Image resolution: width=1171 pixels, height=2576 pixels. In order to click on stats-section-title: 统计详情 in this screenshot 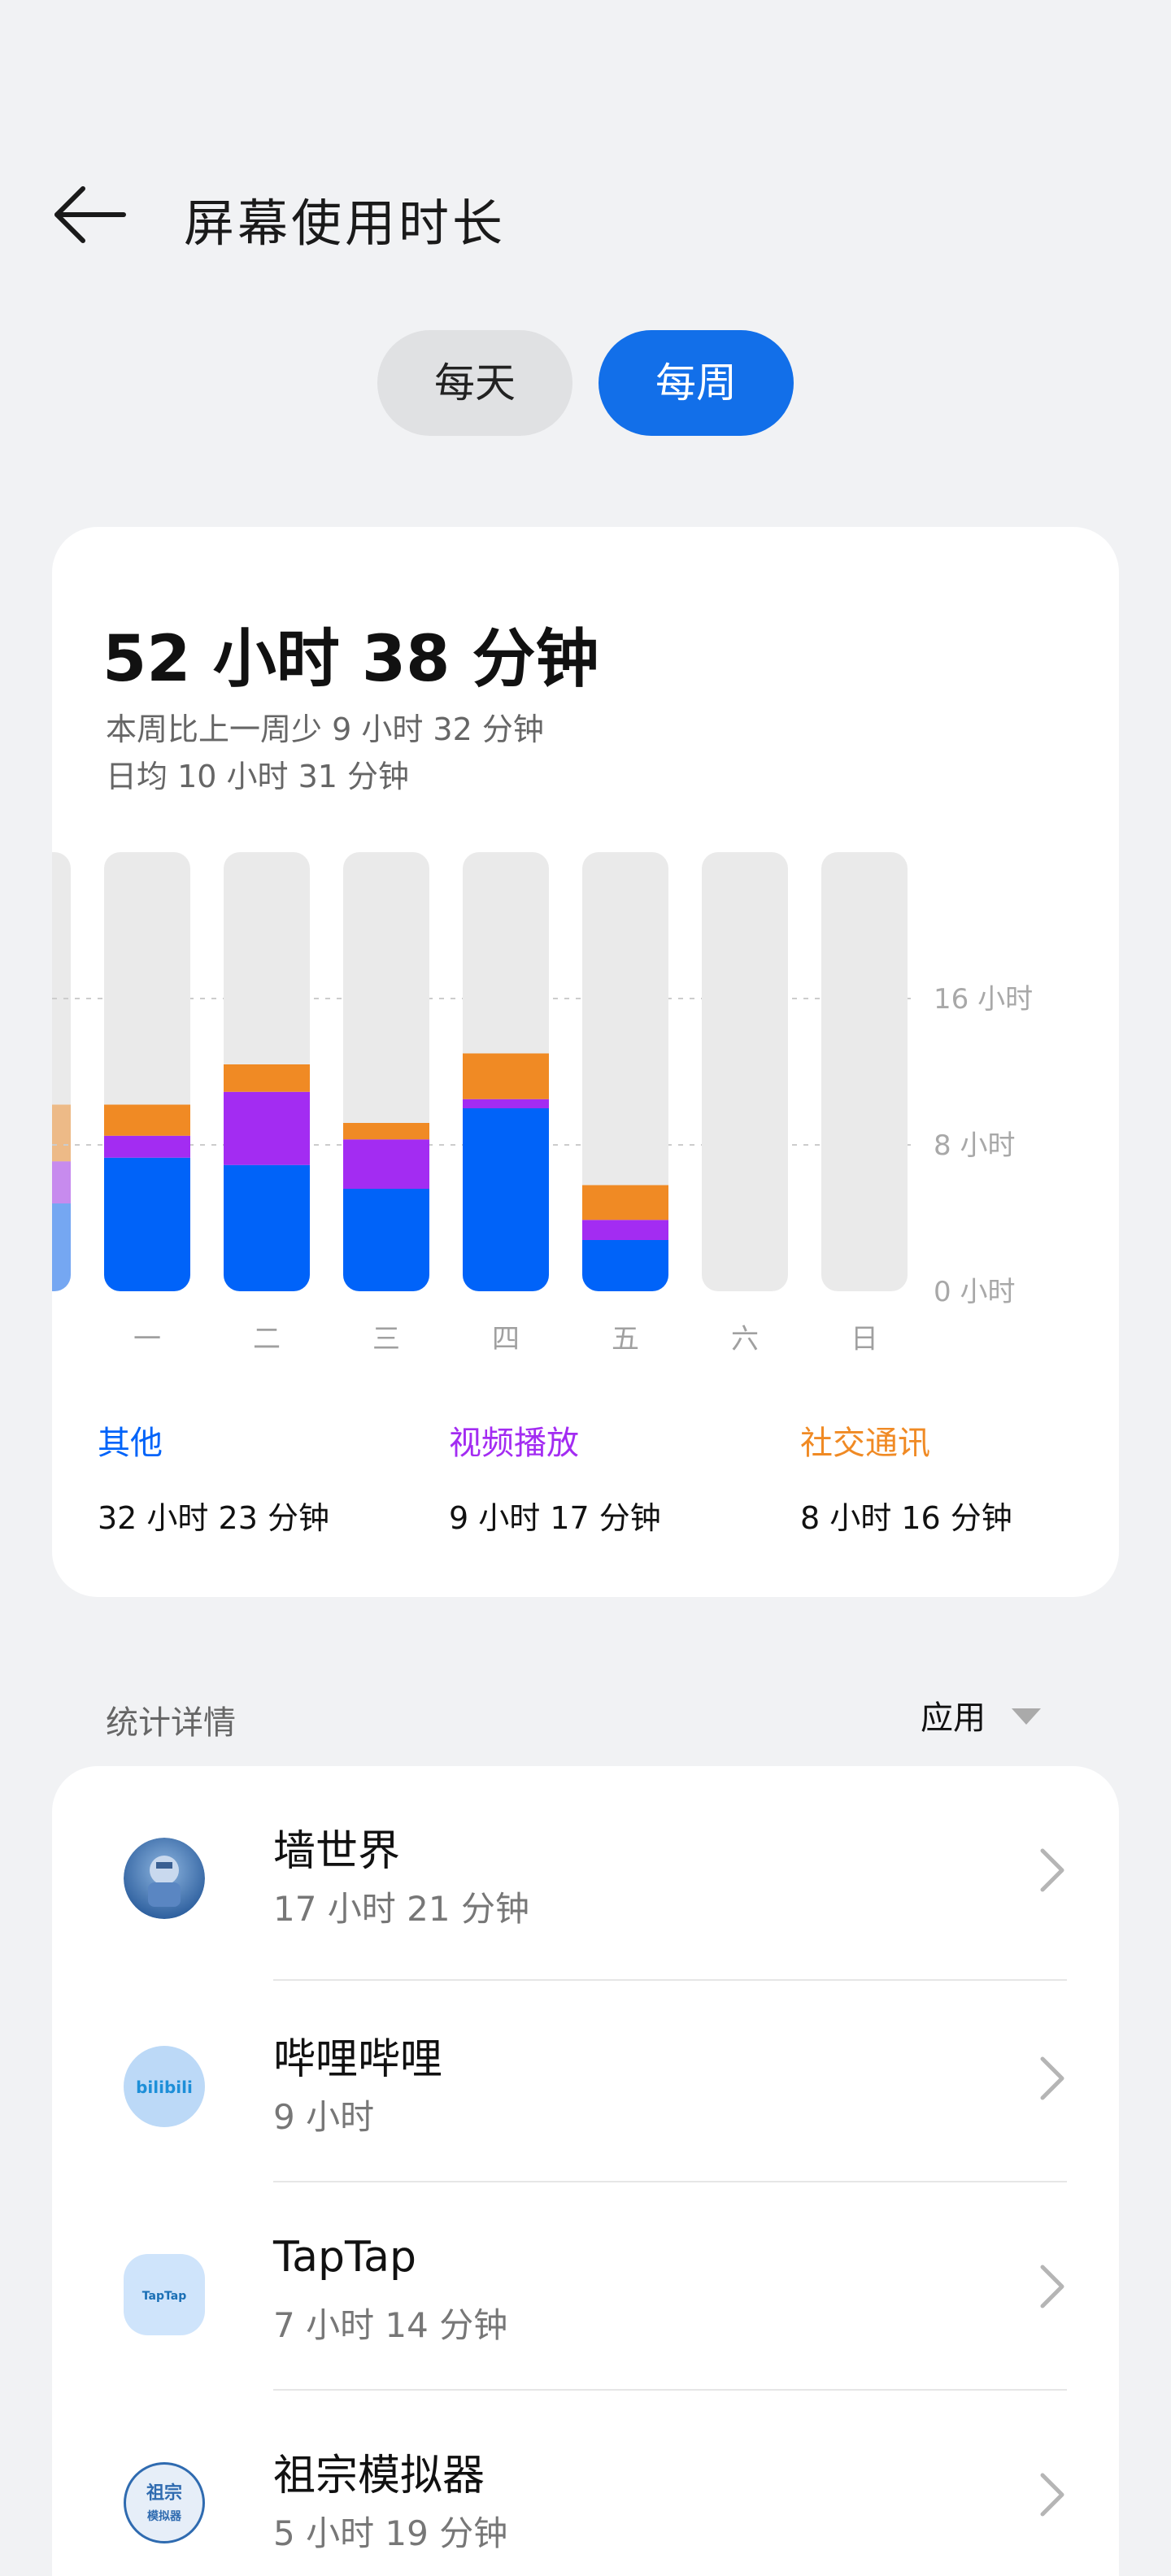, I will do `click(171, 1723)`.